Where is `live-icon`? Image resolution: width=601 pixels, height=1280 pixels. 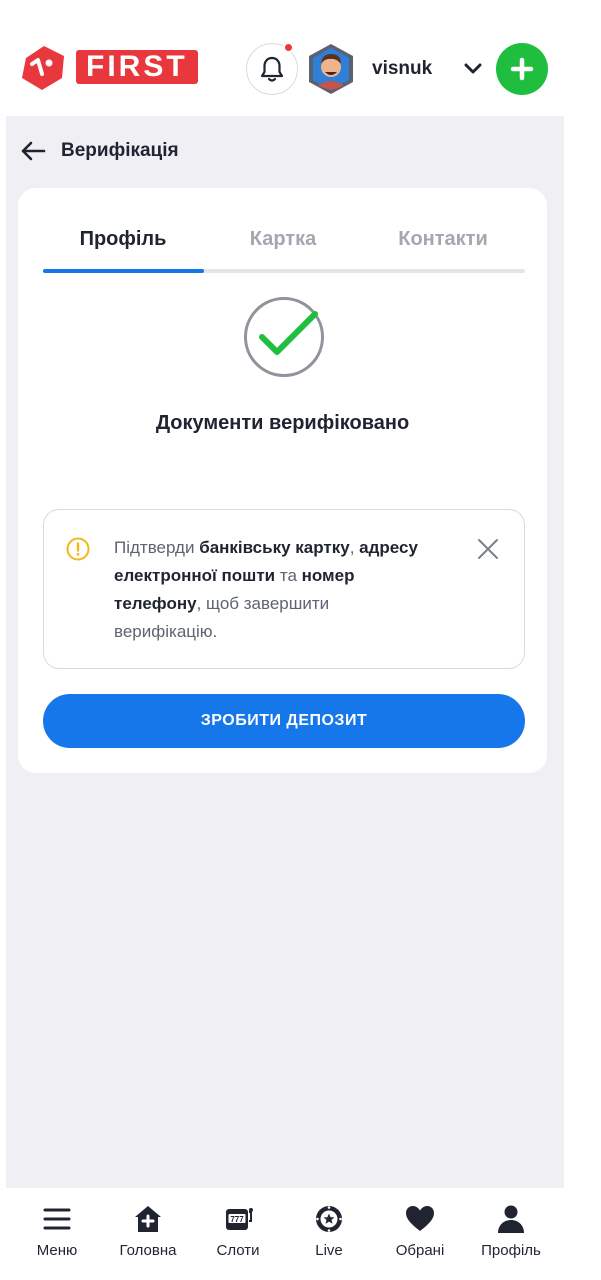 live-icon is located at coordinates (329, 1219).